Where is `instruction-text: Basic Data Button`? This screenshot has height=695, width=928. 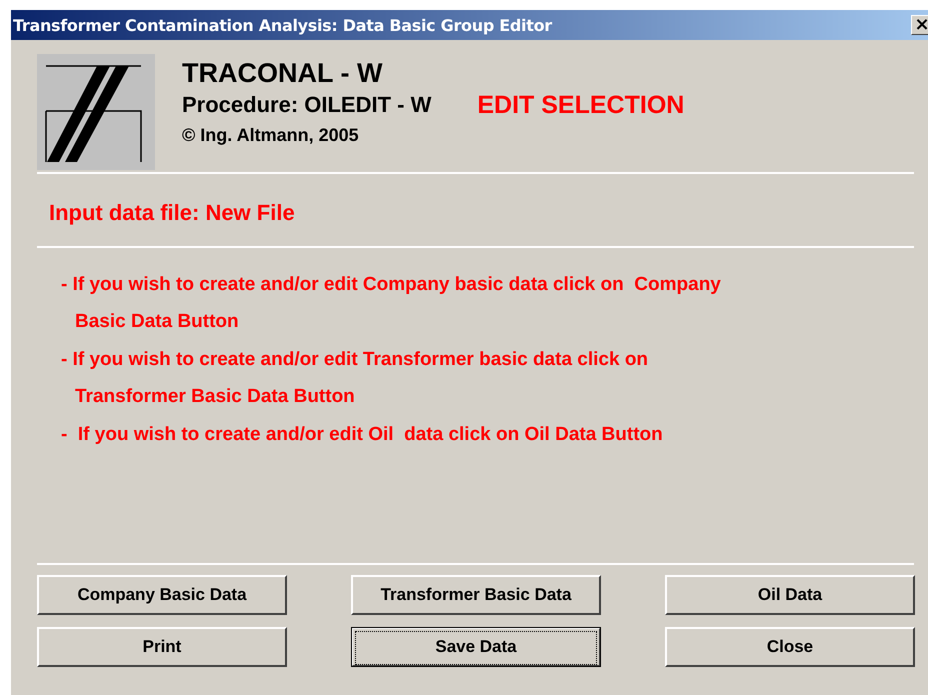 instruction-text: Basic Data Button is located at coordinates (157, 322).